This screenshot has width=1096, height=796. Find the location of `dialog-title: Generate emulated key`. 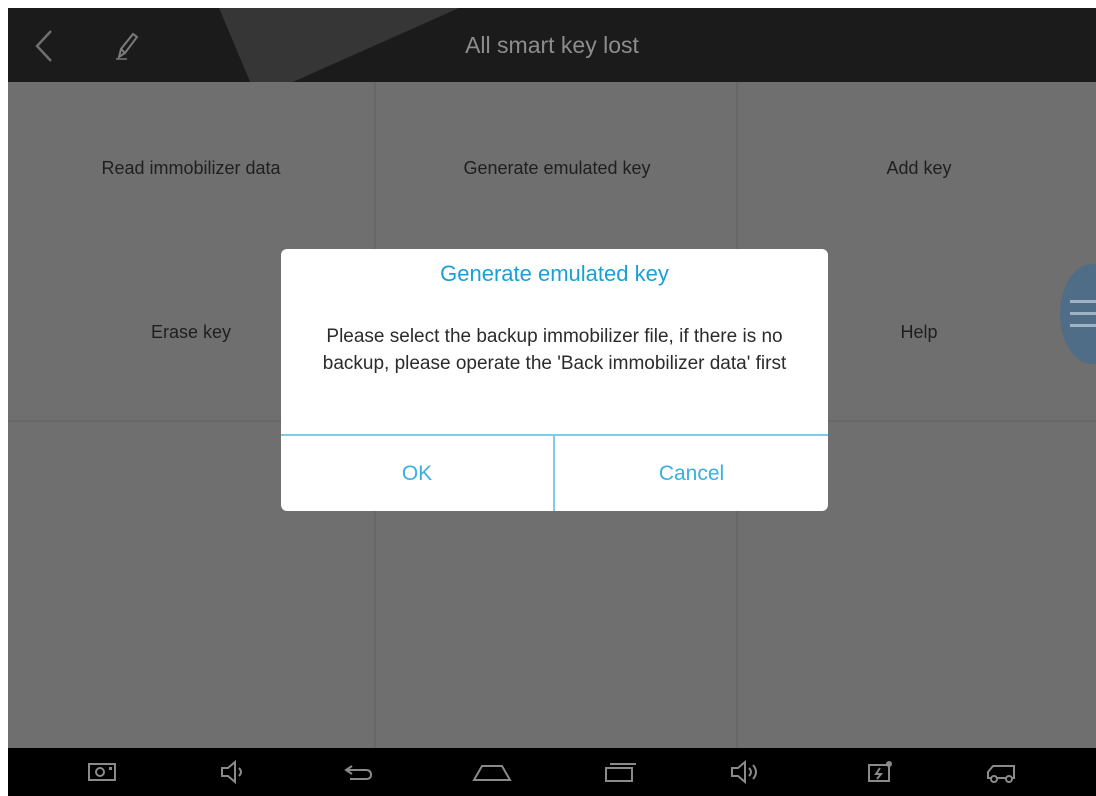

dialog-title: Generate emulated key is located at coordinates (554, 273).